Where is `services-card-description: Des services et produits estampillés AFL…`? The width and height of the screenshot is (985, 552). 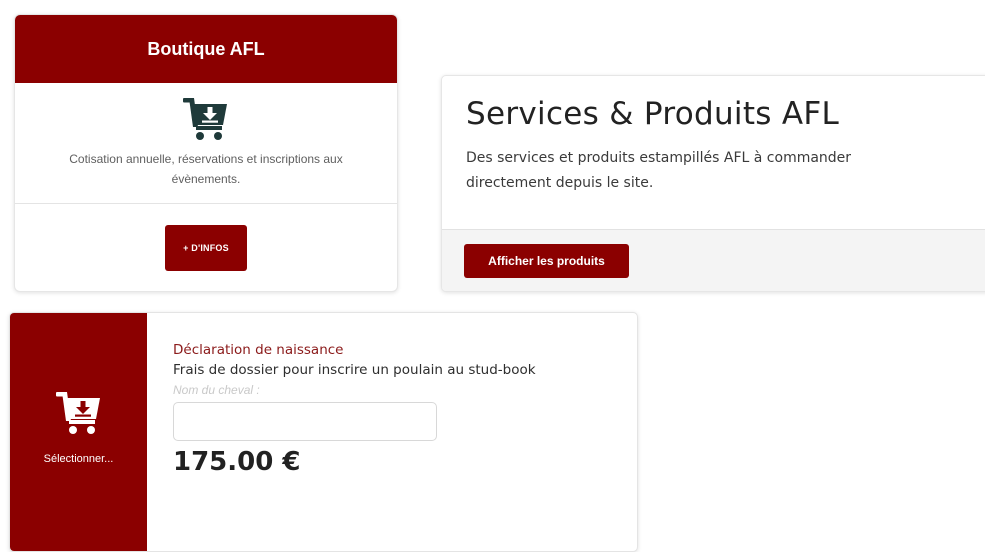 services-card-description: Des services et produits estampillés AFL… is located at coordinates (659, 170).